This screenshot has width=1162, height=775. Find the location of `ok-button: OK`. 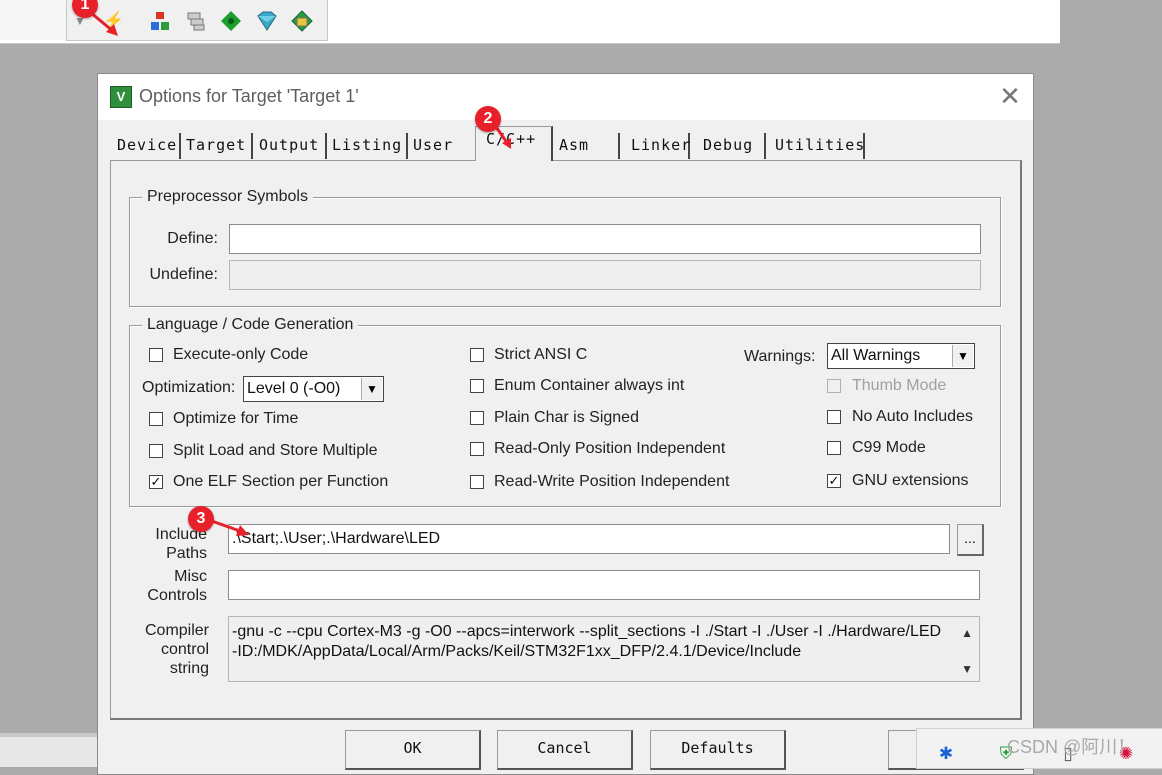

ok-button: OK is located at coordinates (413, 750).